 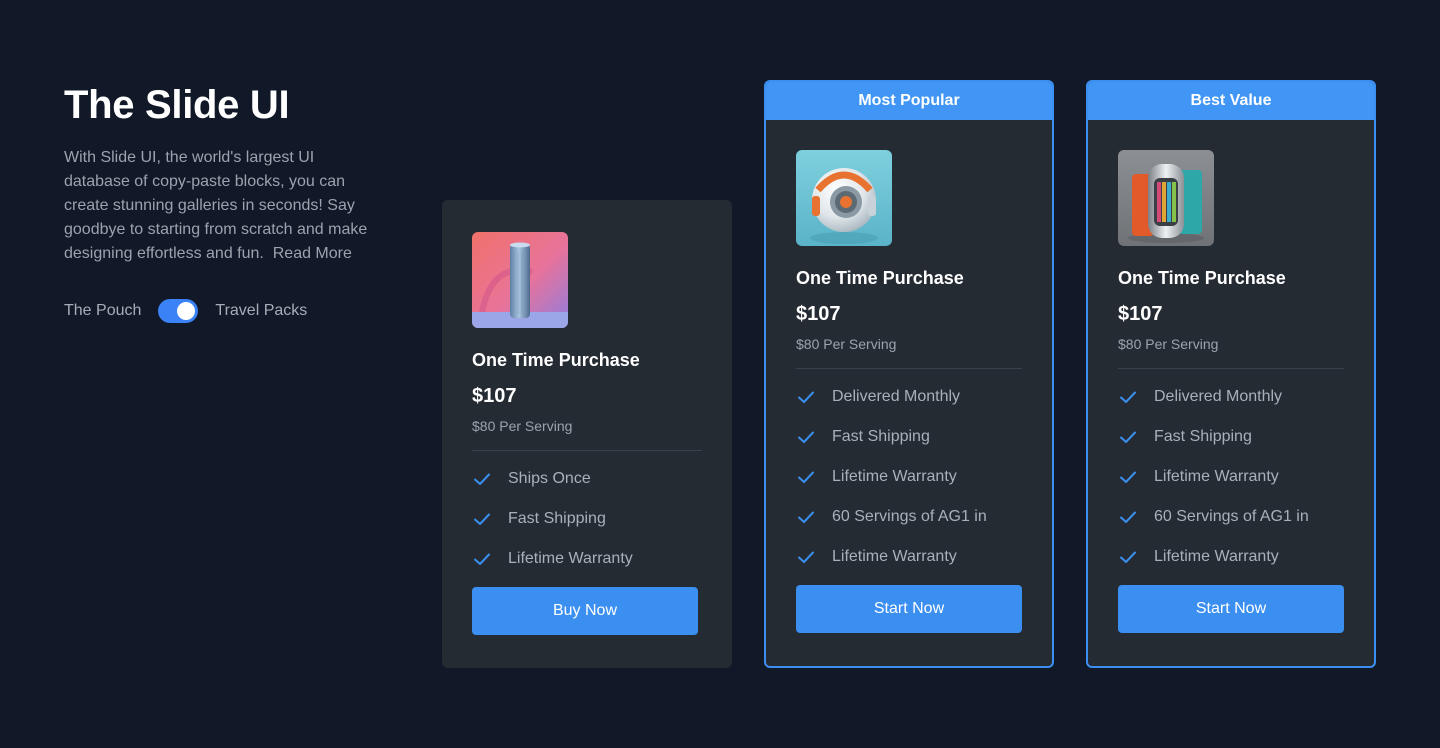 I want to click on plan-toggle-row: The Pouch Travel Packs, so click(x=224, y=311).